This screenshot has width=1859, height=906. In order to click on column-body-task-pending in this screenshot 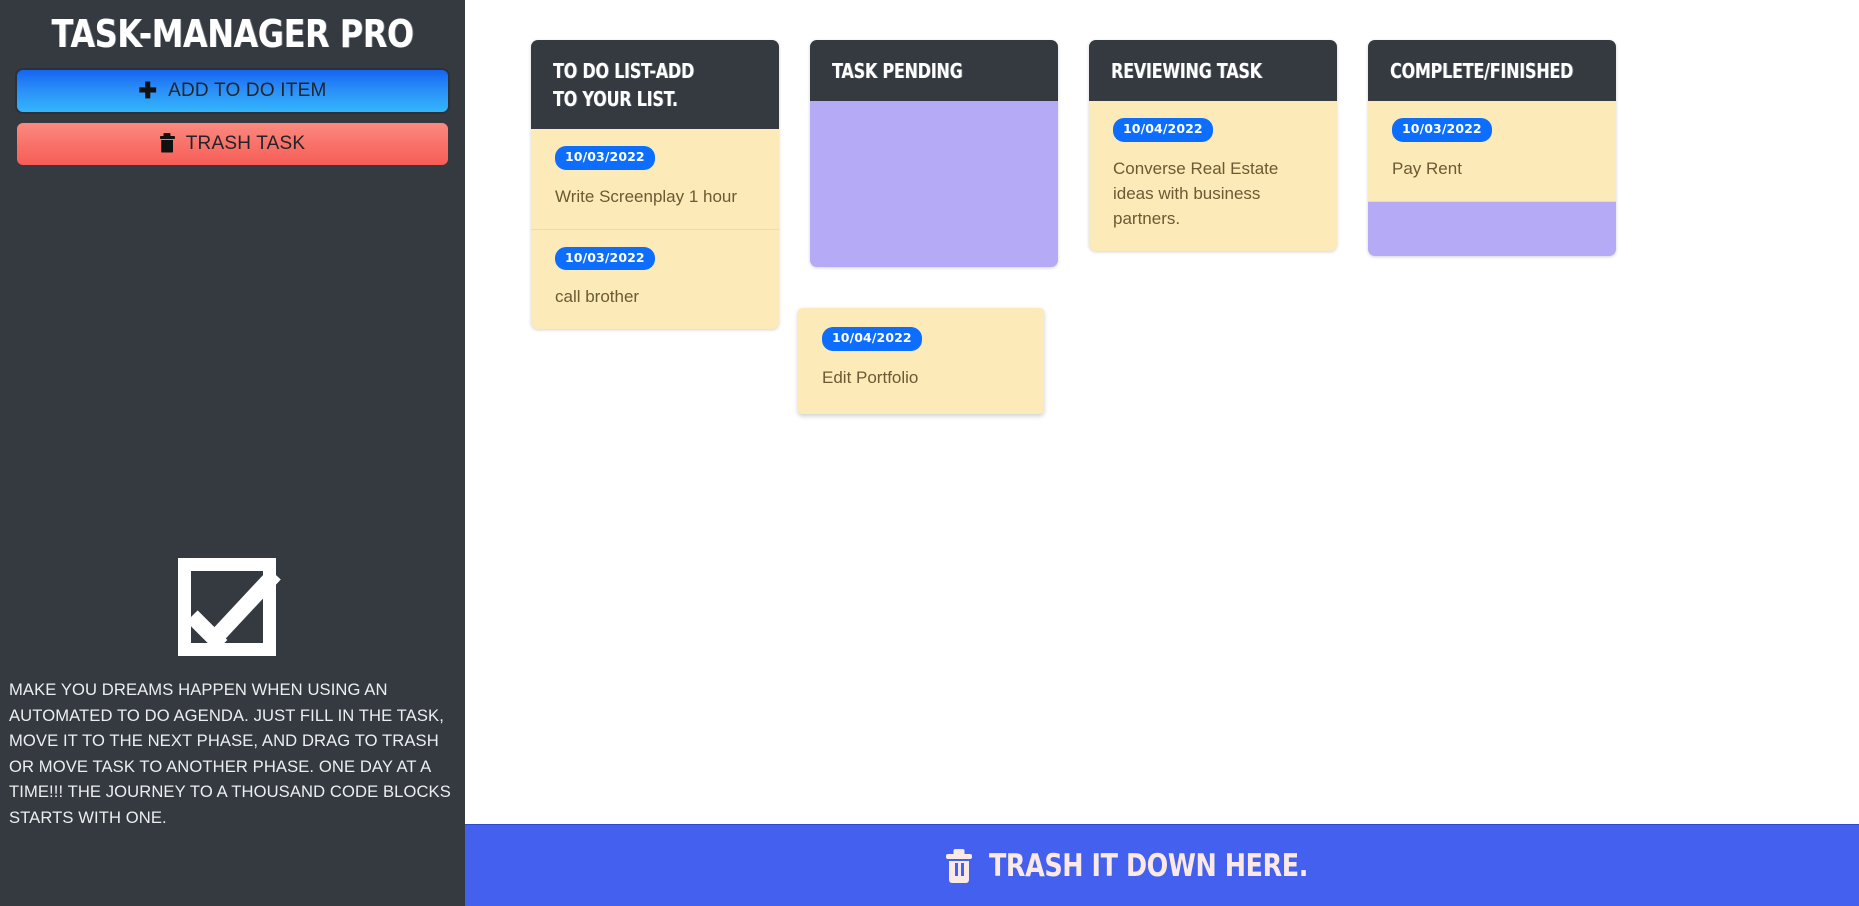, I will do `click(934, 184)`.